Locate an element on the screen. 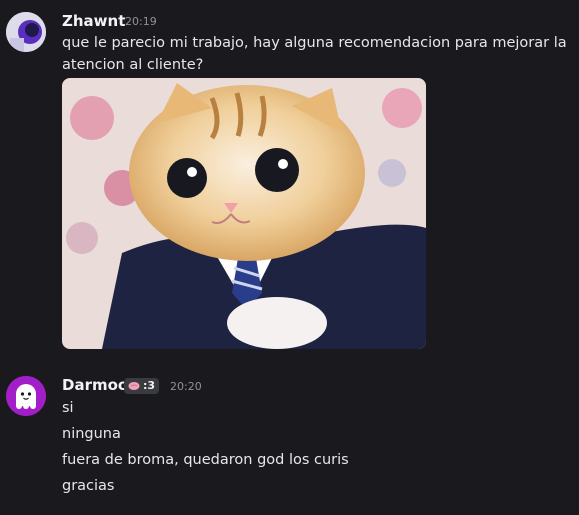 This screenshot has width=579, height=515. timestamp: 20:20 is located at coordinates (186, 386).